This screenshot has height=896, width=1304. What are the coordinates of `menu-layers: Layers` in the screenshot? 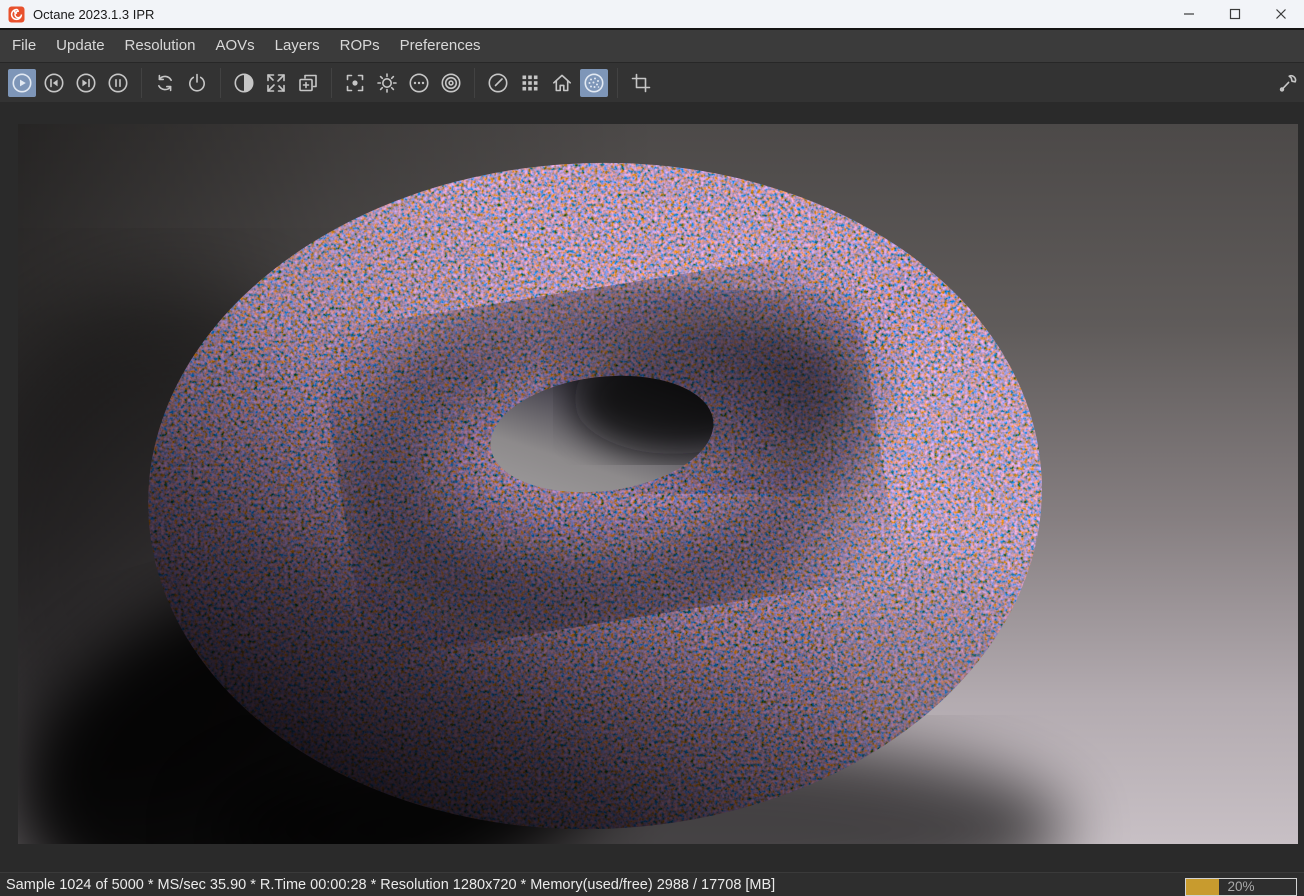 It's located at (297, 46).